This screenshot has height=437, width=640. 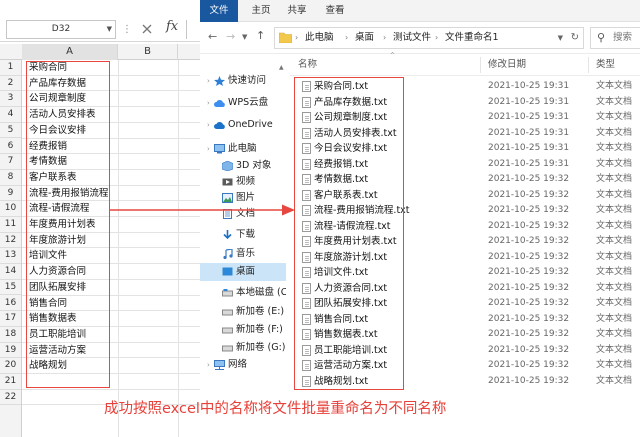 I want to click on nav-item: › WPS云盘, so click(x=243, y=103).